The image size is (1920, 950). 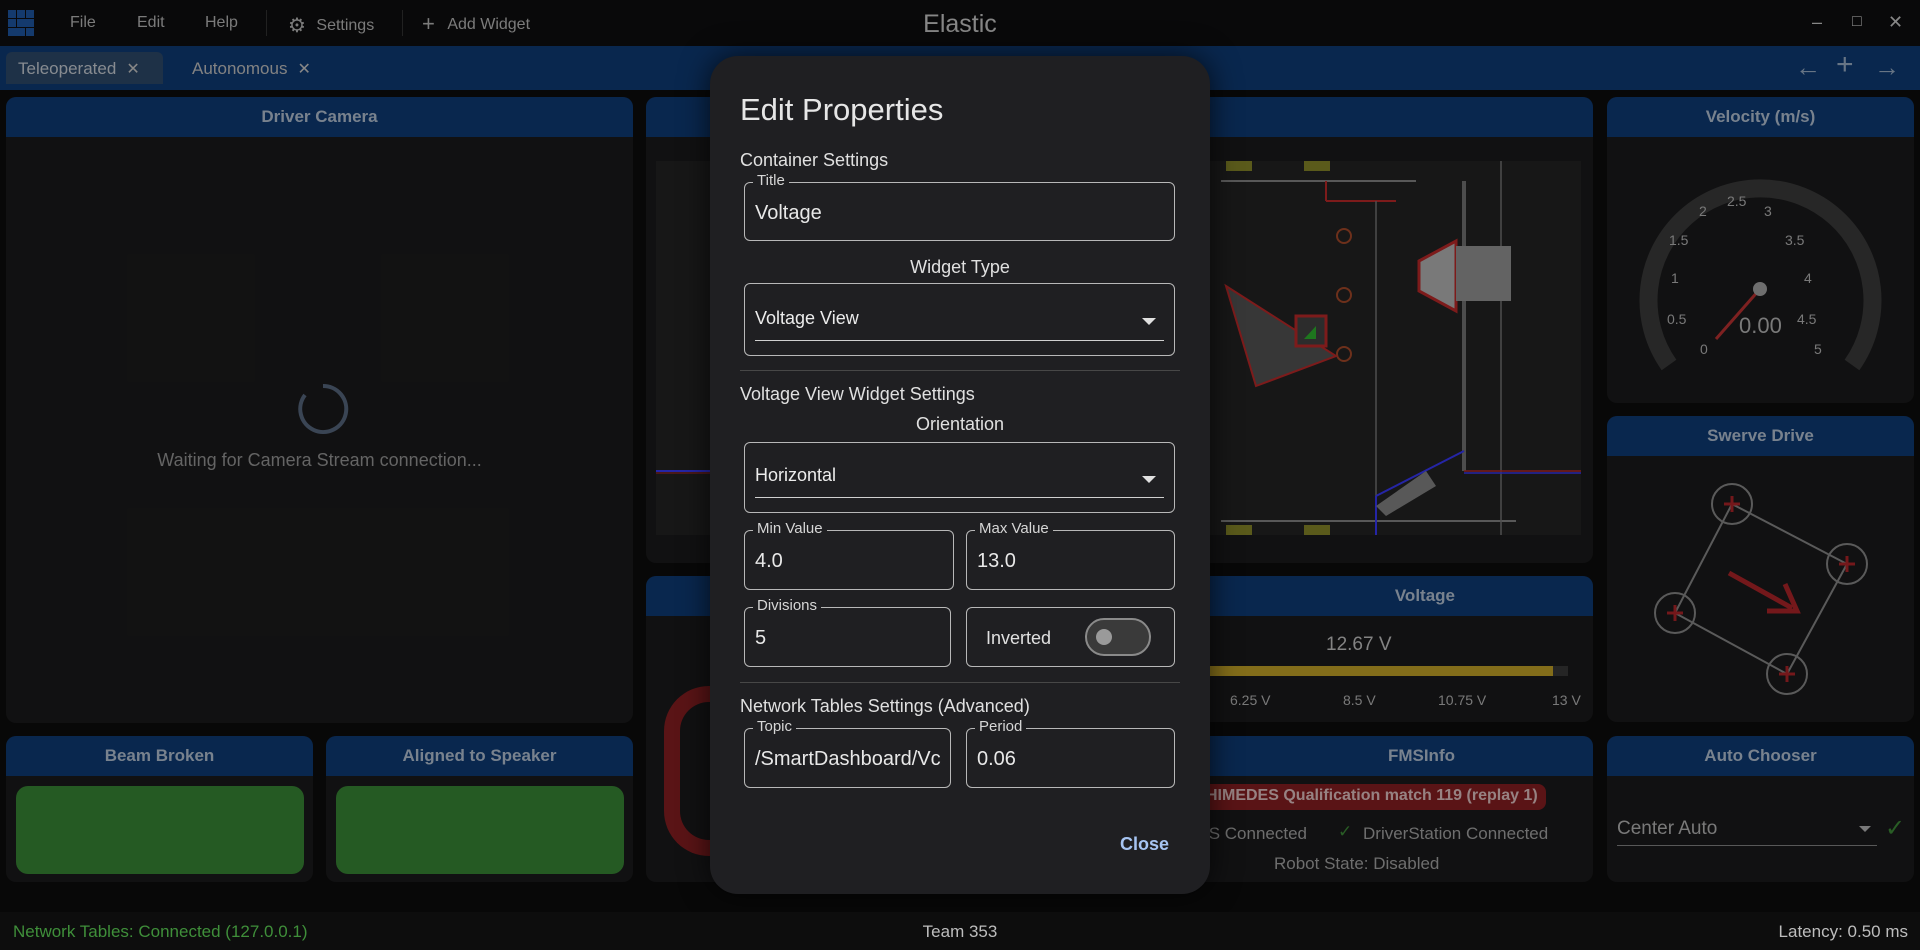 I want to click on maximize-button: □, so click(x=1857, y=22).